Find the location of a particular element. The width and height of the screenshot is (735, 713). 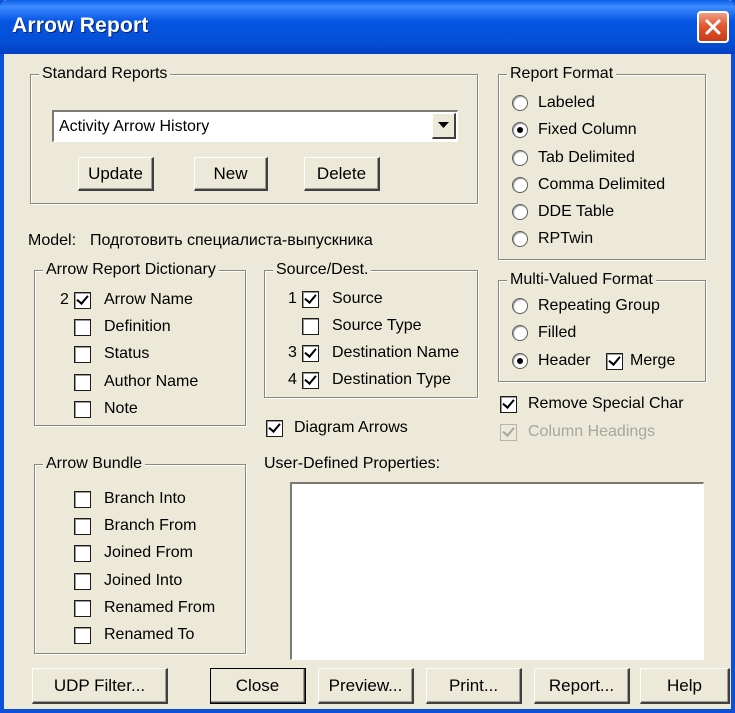

arrow-bundle-legend: Arrow Bundle is located at coordinates (94, 464).